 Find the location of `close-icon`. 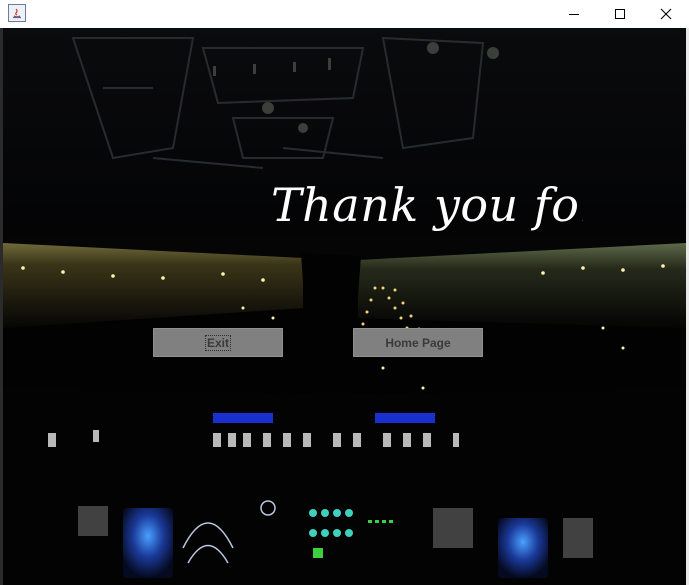

close-icon is located at coordinates (666, 14).